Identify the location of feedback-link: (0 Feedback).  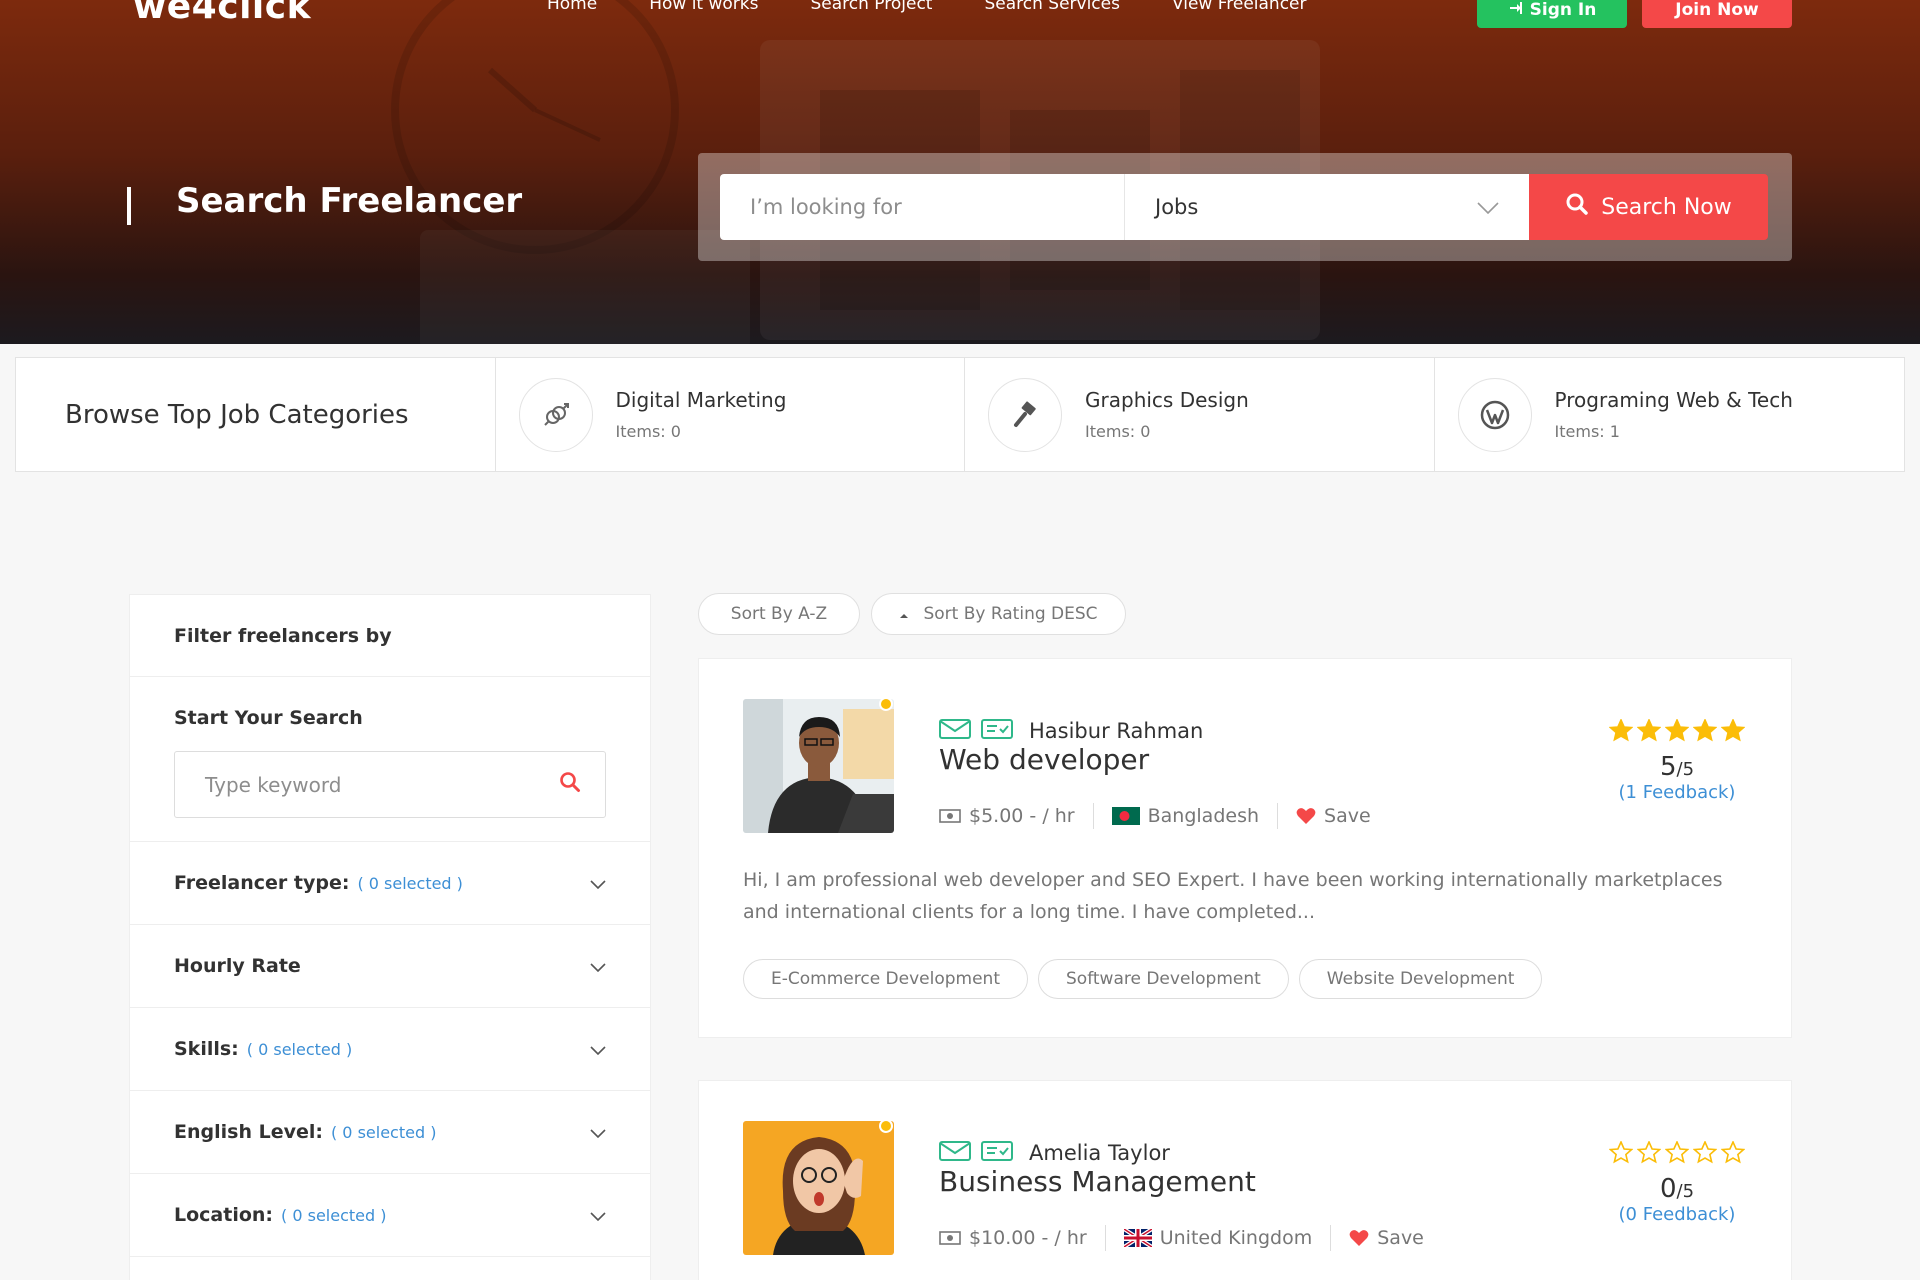
(1677, 1214).